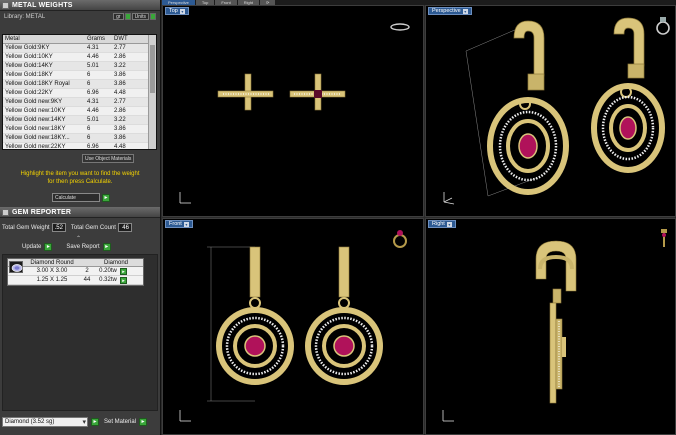 The height and width of the screenshot is (435, 676). I want to click on unit-gr-check-icon, so click(127, 16).